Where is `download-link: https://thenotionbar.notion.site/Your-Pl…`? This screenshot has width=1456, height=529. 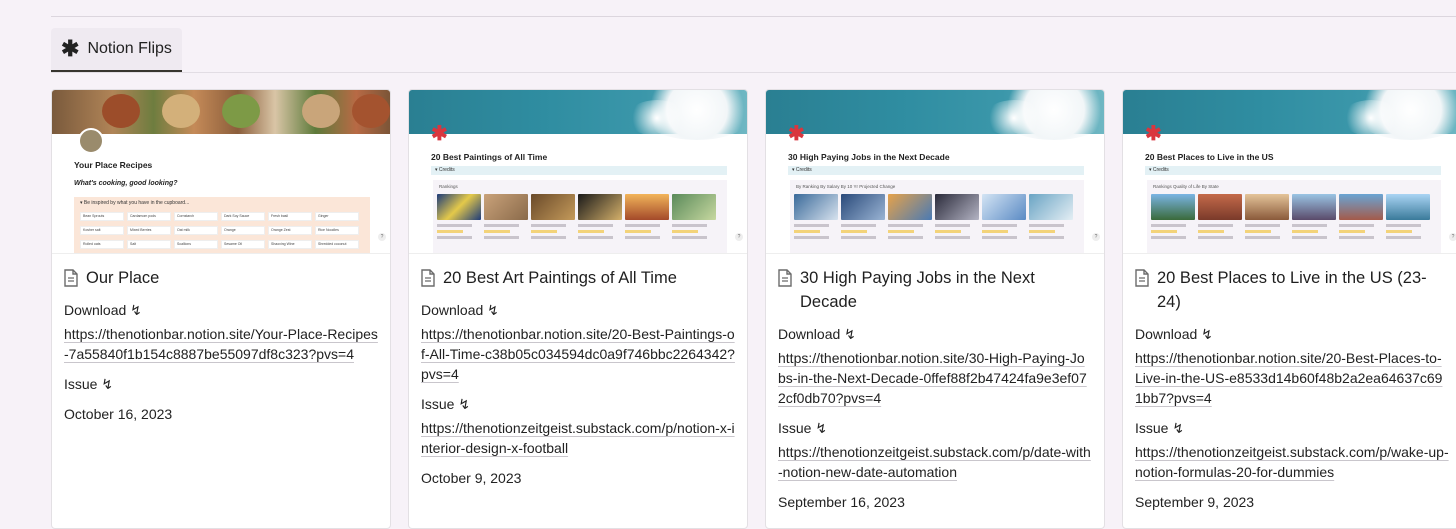 download-link: https://thenotionbar.notion.site/Your-Pl… is located at coordinates (221, 344).